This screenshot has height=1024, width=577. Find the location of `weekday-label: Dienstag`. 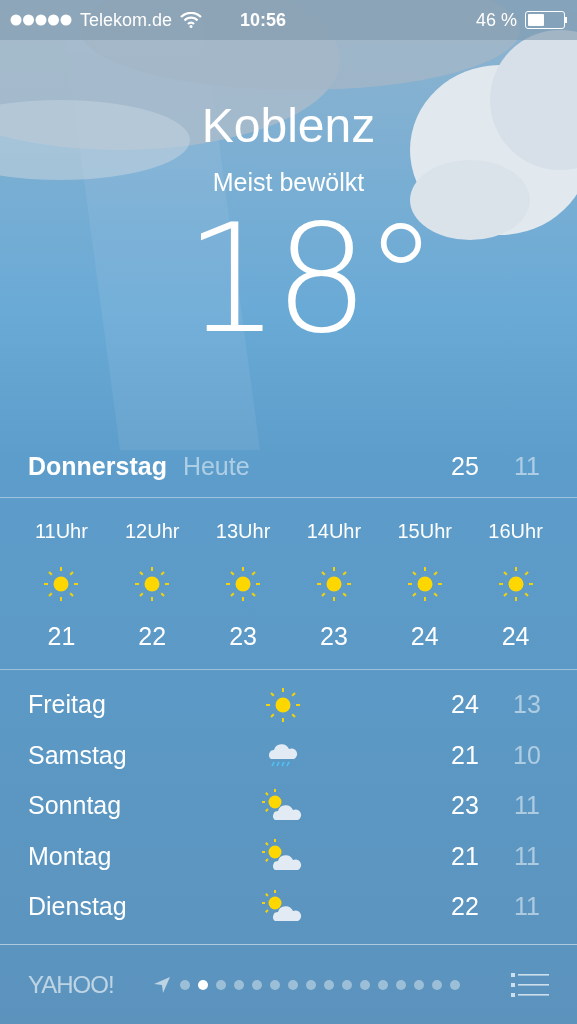

weekday-label: Dienstag is located at coordinates (78, 906).